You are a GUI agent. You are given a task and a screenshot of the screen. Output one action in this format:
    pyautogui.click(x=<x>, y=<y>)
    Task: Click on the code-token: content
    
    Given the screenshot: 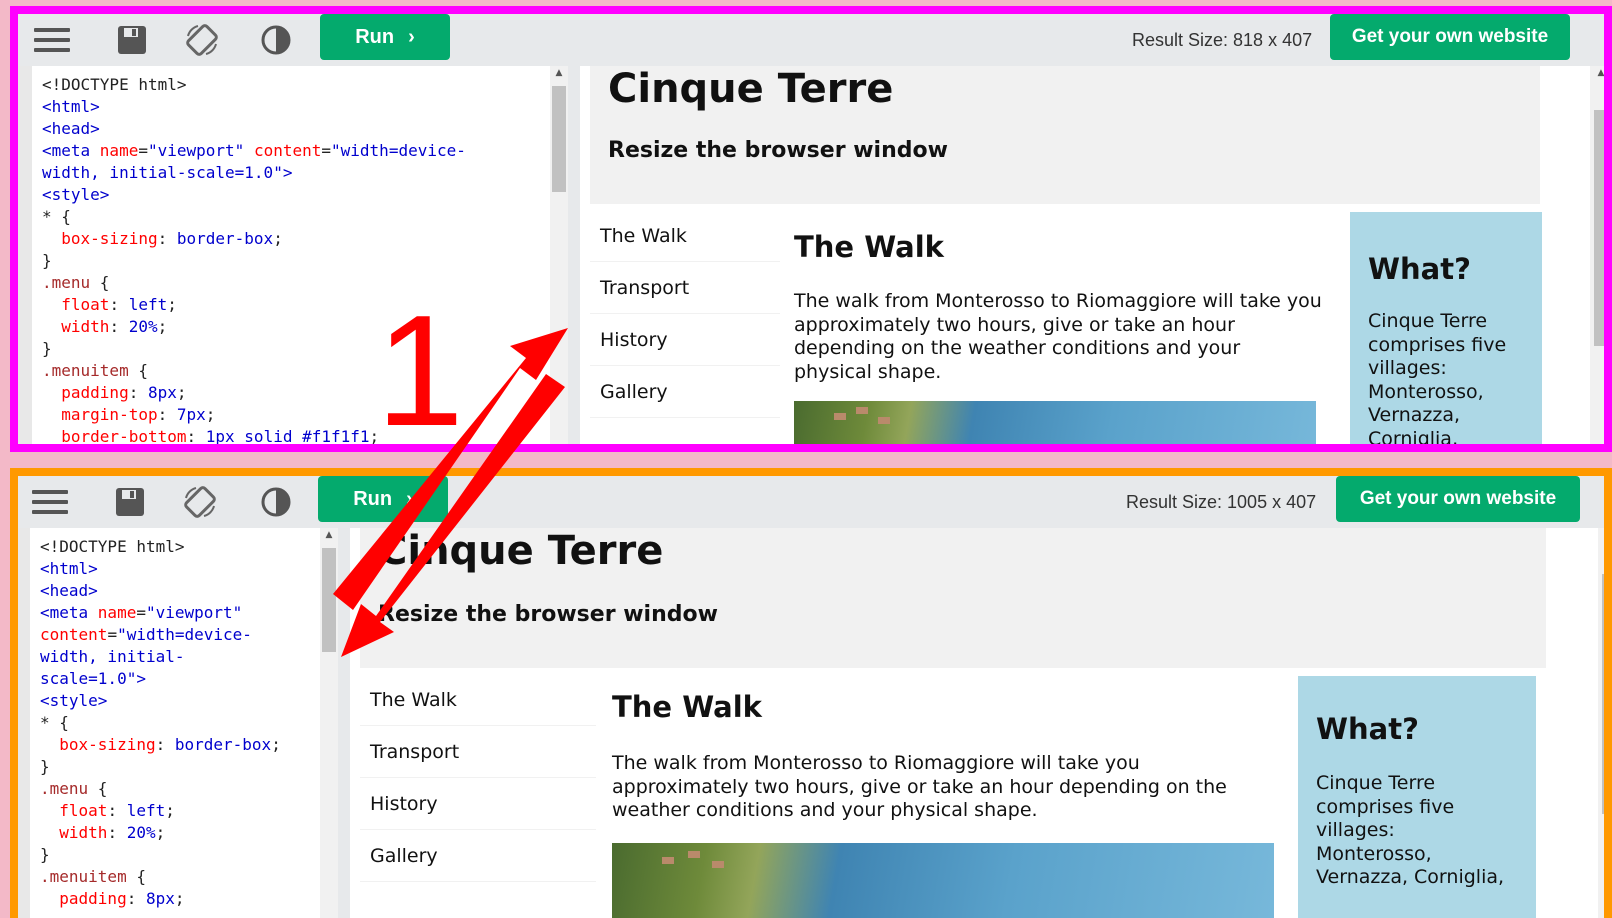 What is the action you would take?
    pyautogui.click(x=74, y=634)
    